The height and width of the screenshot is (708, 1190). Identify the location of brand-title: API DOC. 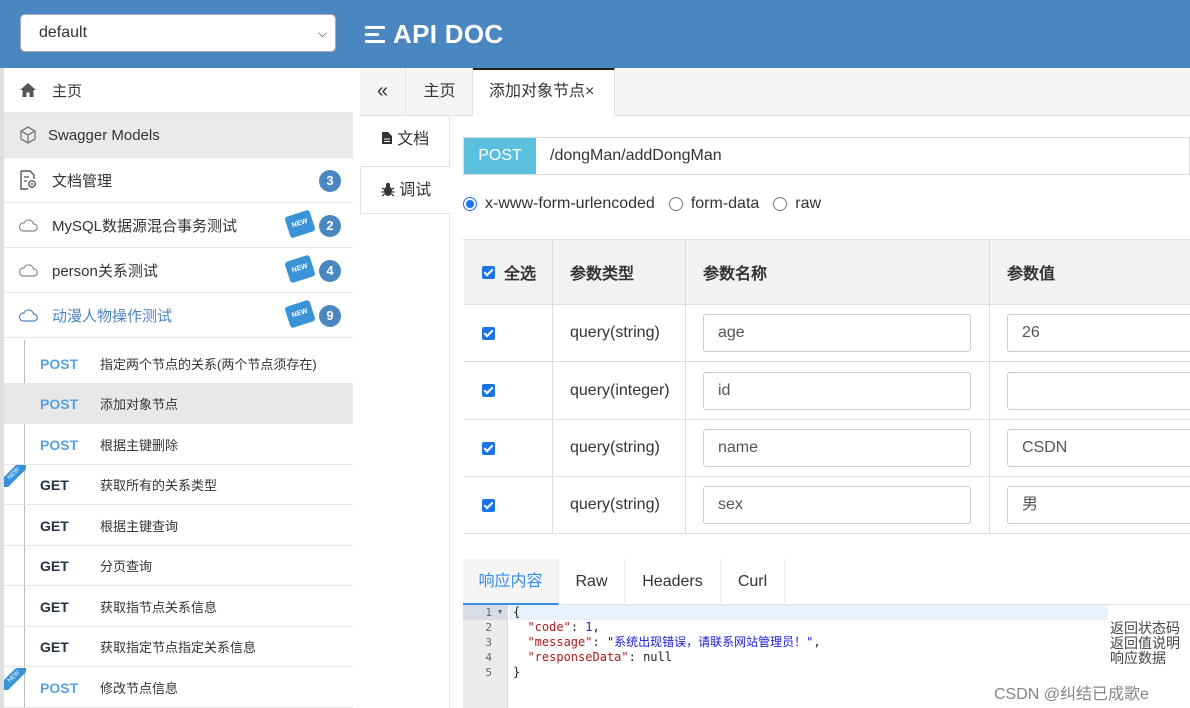
(448, 33).